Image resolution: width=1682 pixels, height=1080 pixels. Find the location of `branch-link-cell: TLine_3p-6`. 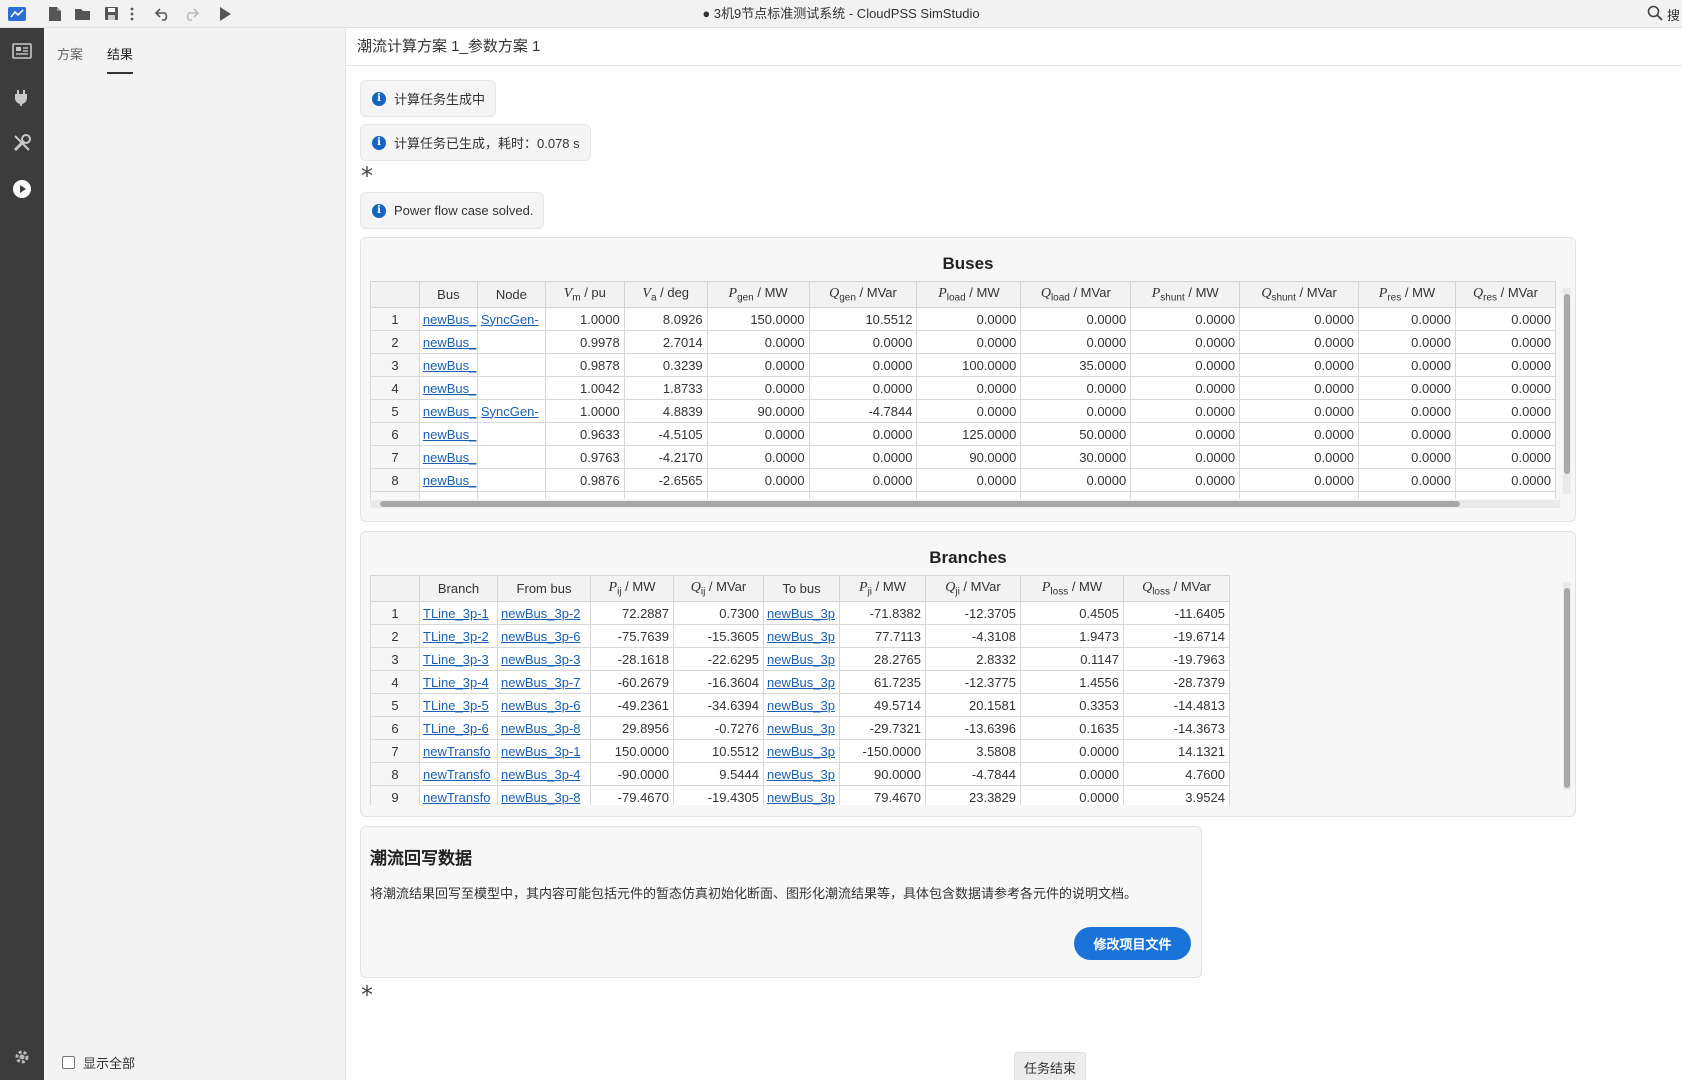

branch-link-cell: TLine_3p-6 is located at coordinates (458, 728).